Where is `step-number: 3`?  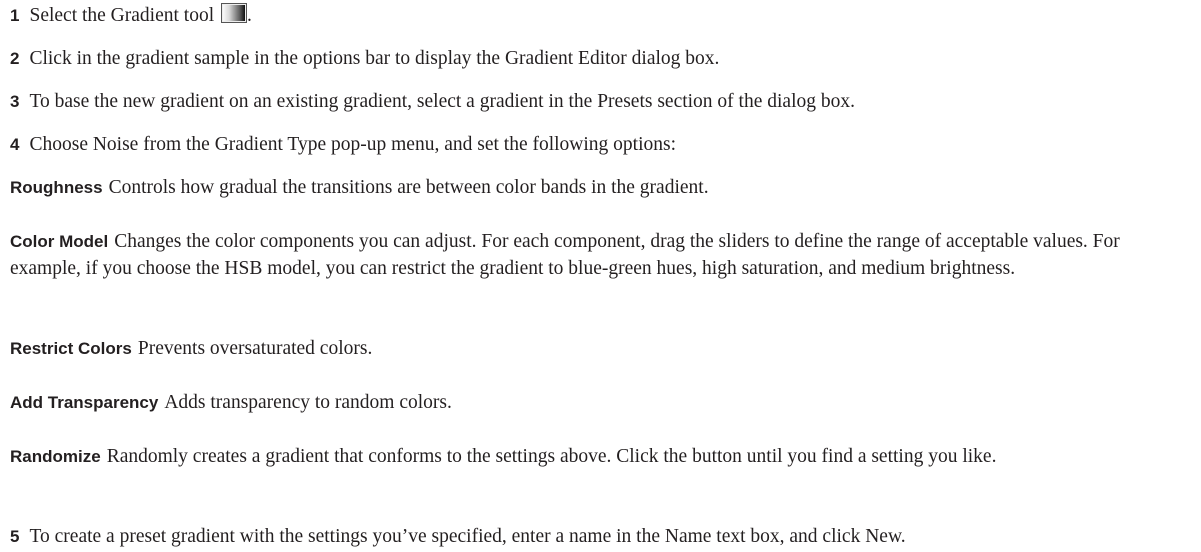
step-number: 3 is located at coordinates (15, 101).